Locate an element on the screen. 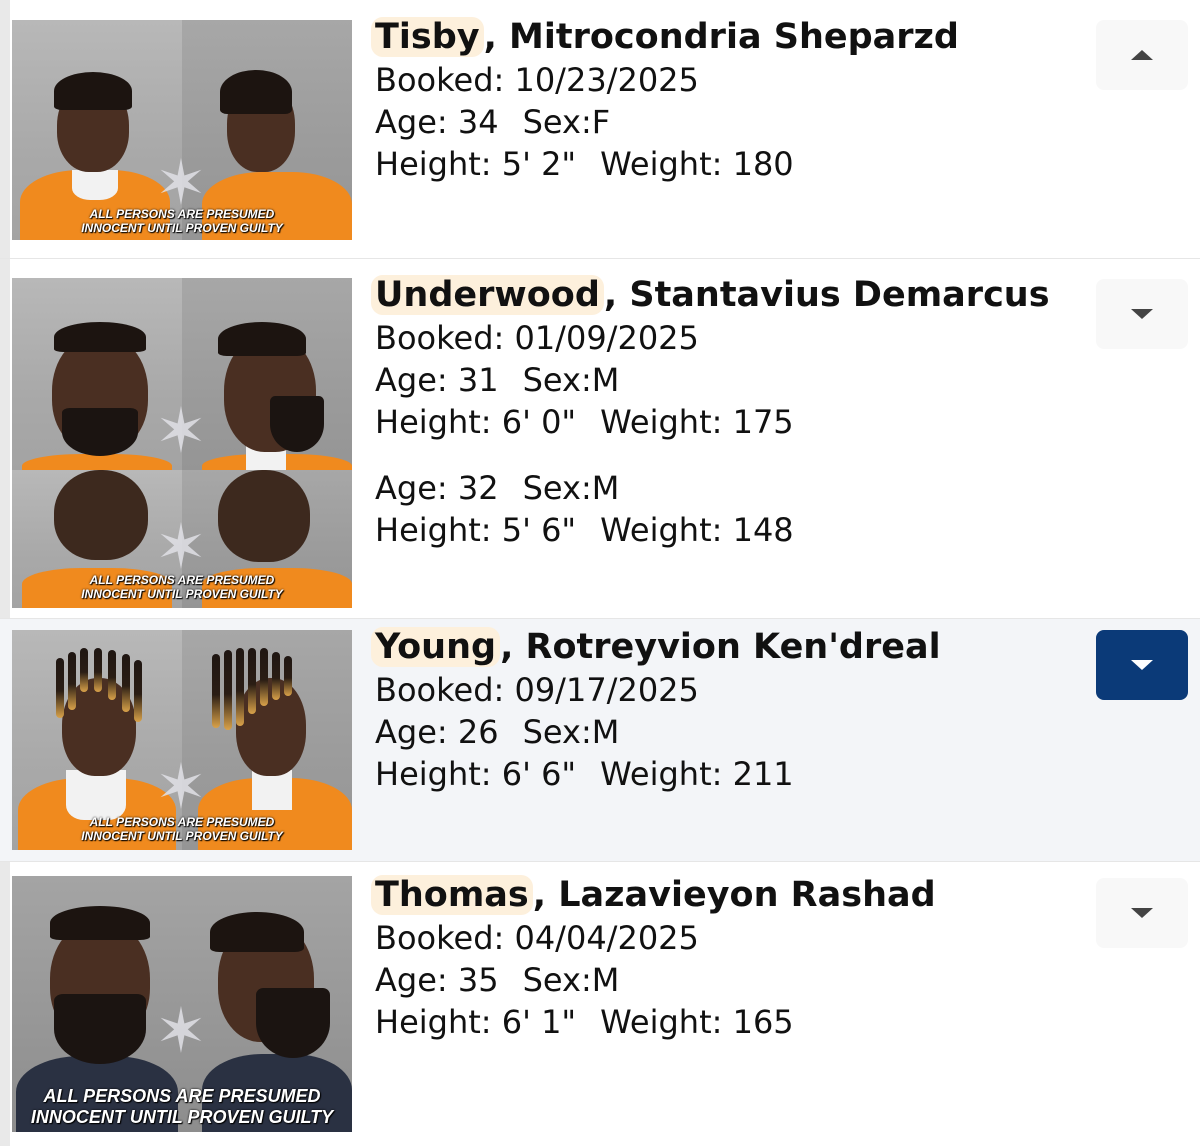  age-value-2: 32 is located at coordinates (478, 488).